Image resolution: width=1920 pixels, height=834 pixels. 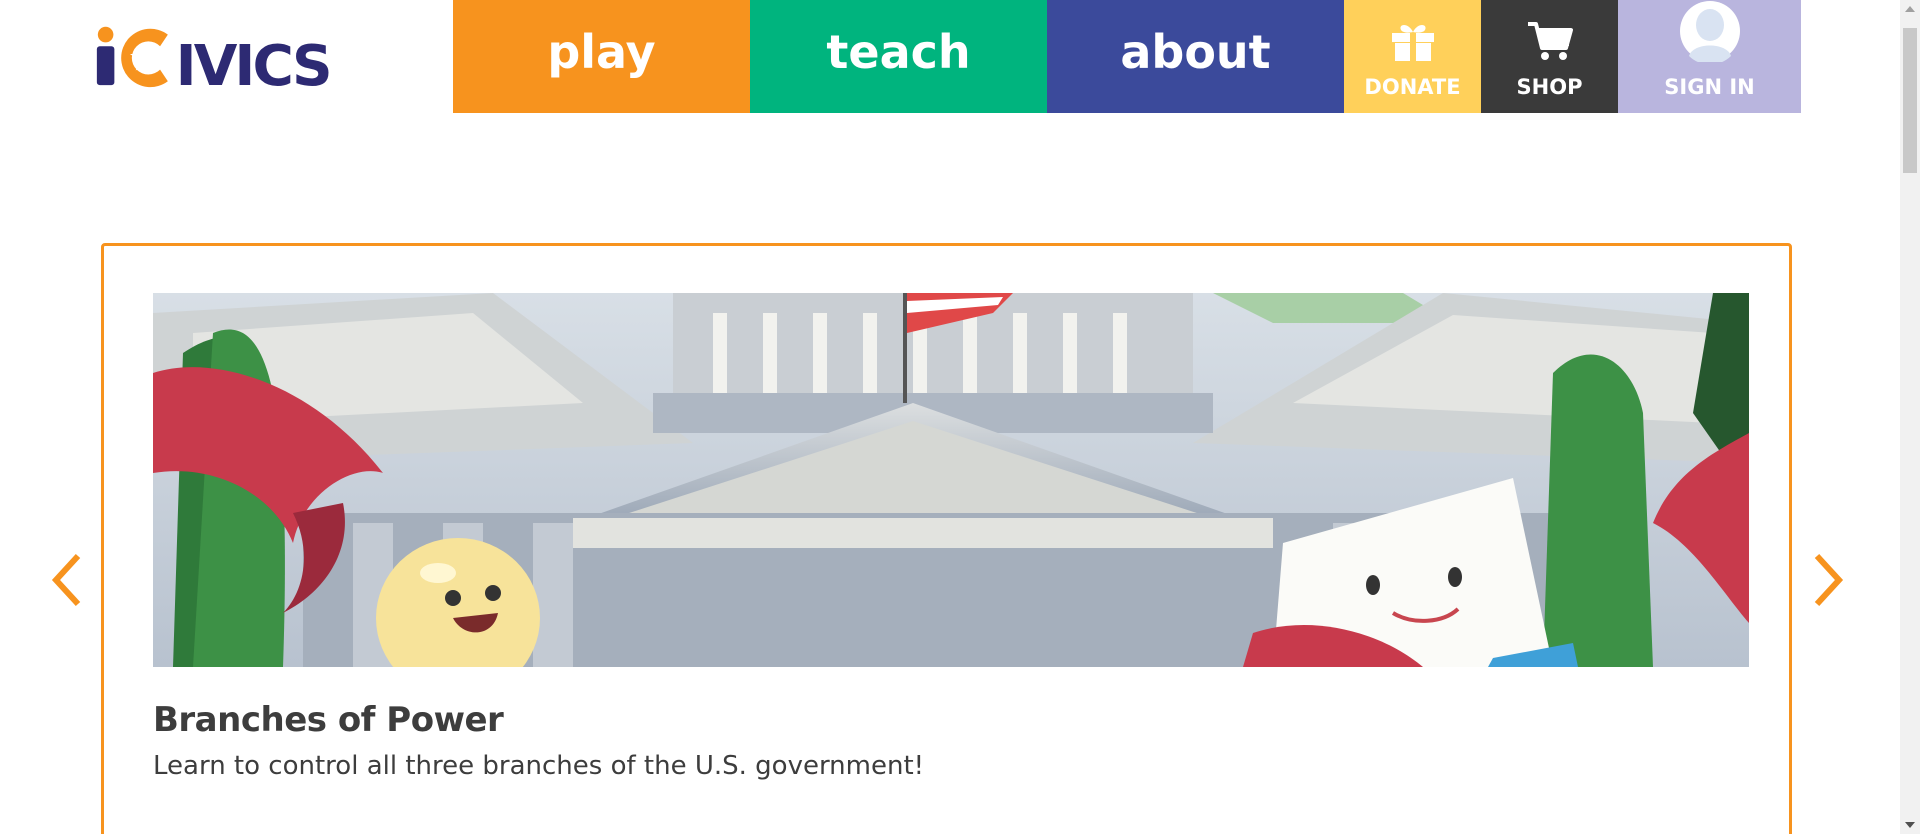 I want to click on nav-teach: teach, so click(x=898, y=56).